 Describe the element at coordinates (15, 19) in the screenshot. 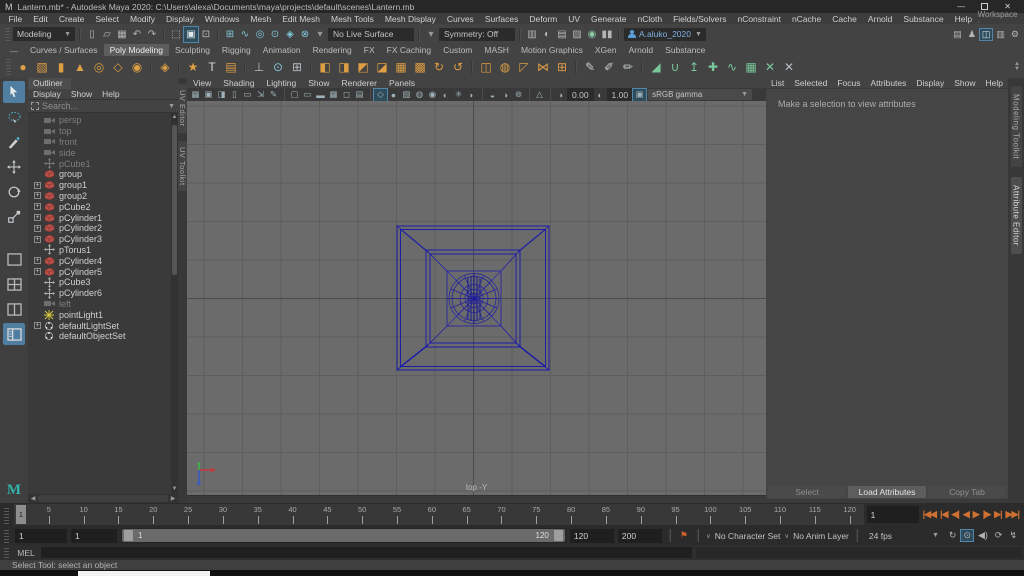

I see `menu-file: File` at that location.